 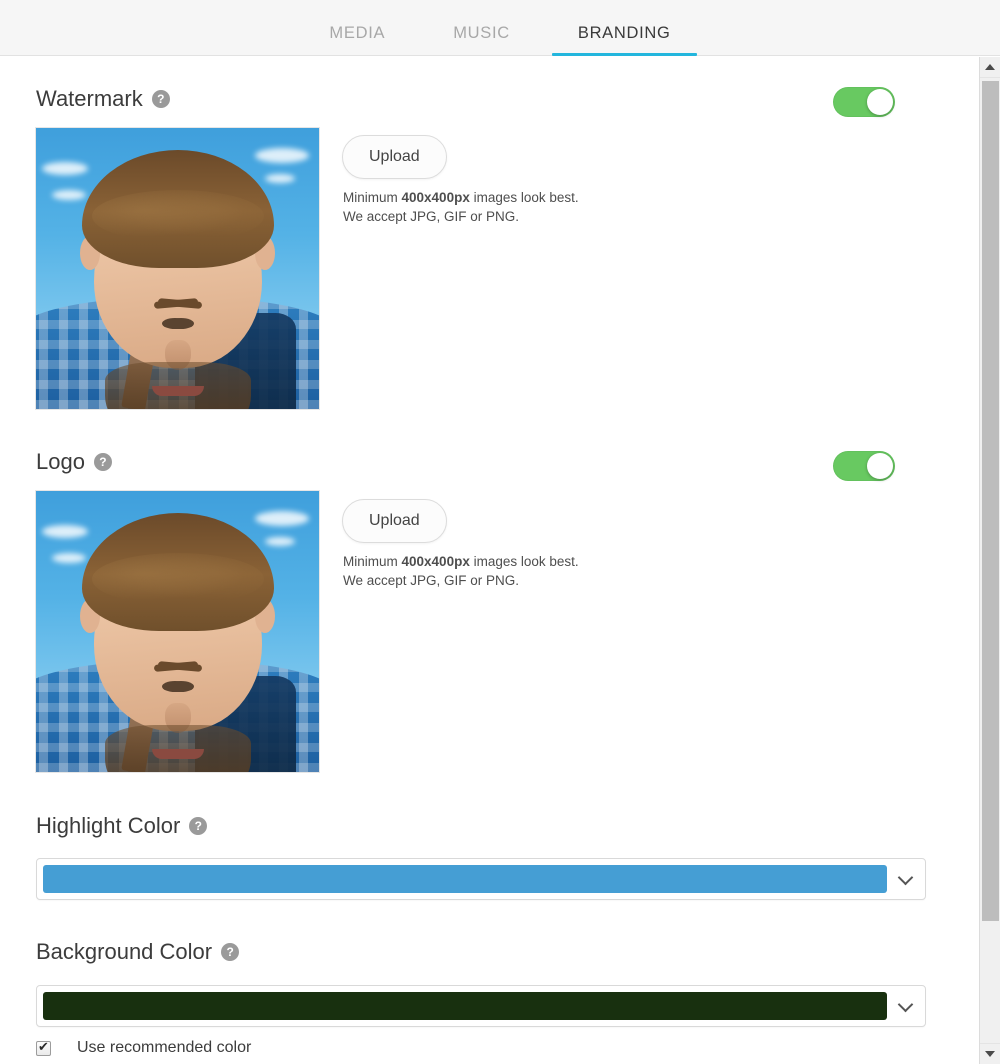 I want to click on scrollbar-thumb, so click(x=990, y=501).